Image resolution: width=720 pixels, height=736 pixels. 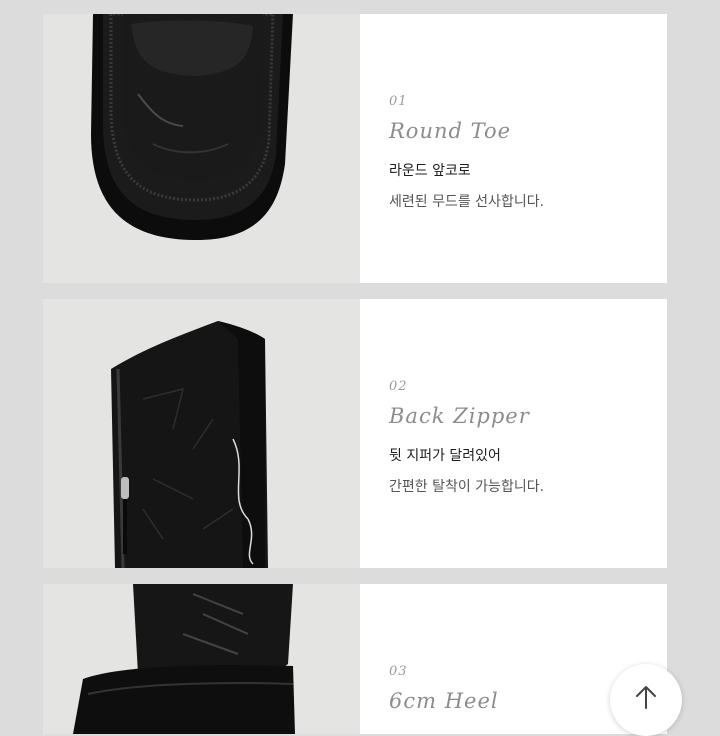 I want to click on feature-description-line1: 뒷 지퍼가 달려있어, so click(x=445, y=456).